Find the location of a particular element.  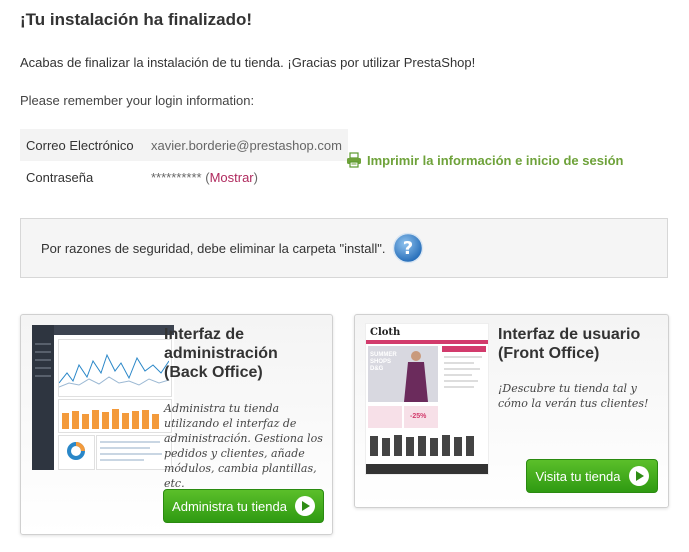

printer-icon is located at coordinates (354, 160).